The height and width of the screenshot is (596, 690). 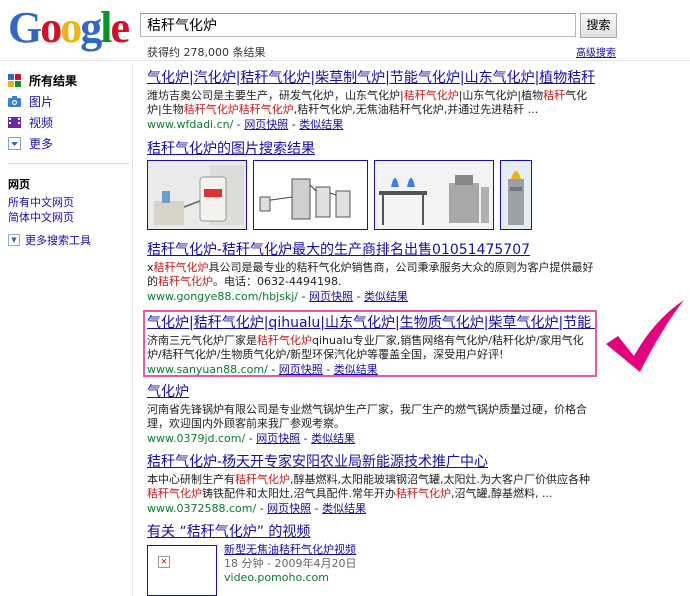 What do you see at coordinates (14, 122) in the screenshot?
I see `film-icon` at bounding box center [14, 122].